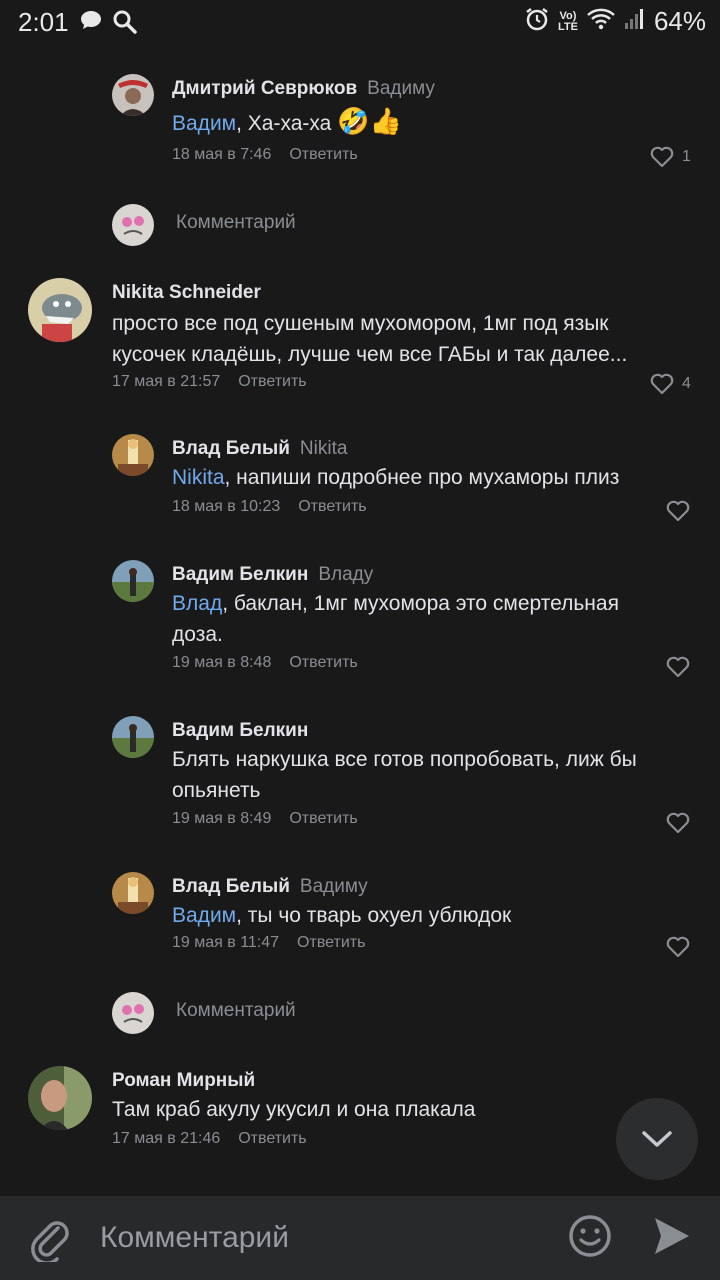  I want to click on comment-meta: 19 мая в 11:47 Ответить, so click(268, 943).